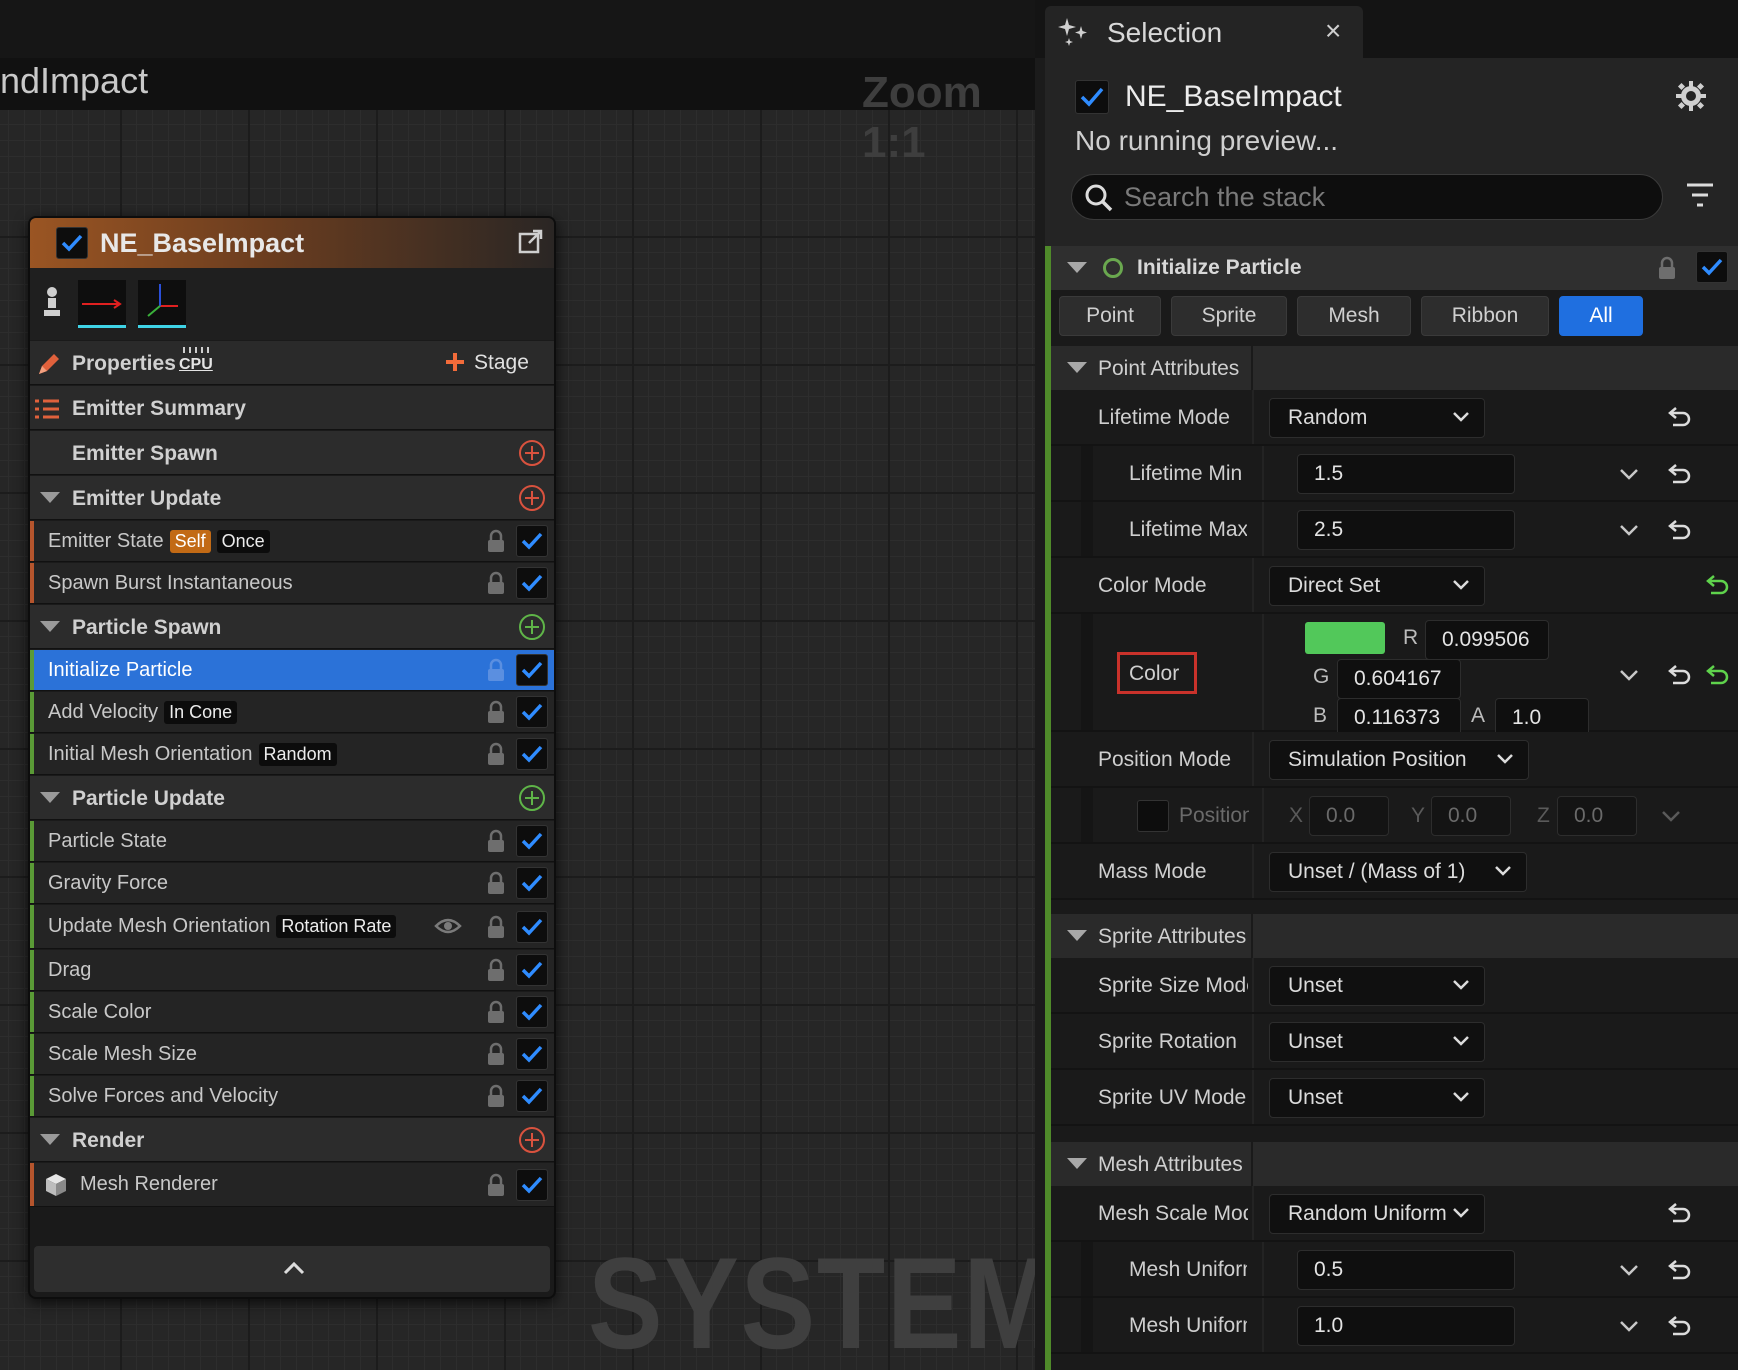 The width and height of the screenshot is (1738, 1370). I want to click on position-y-input: 0.0, so click(1471, 816).